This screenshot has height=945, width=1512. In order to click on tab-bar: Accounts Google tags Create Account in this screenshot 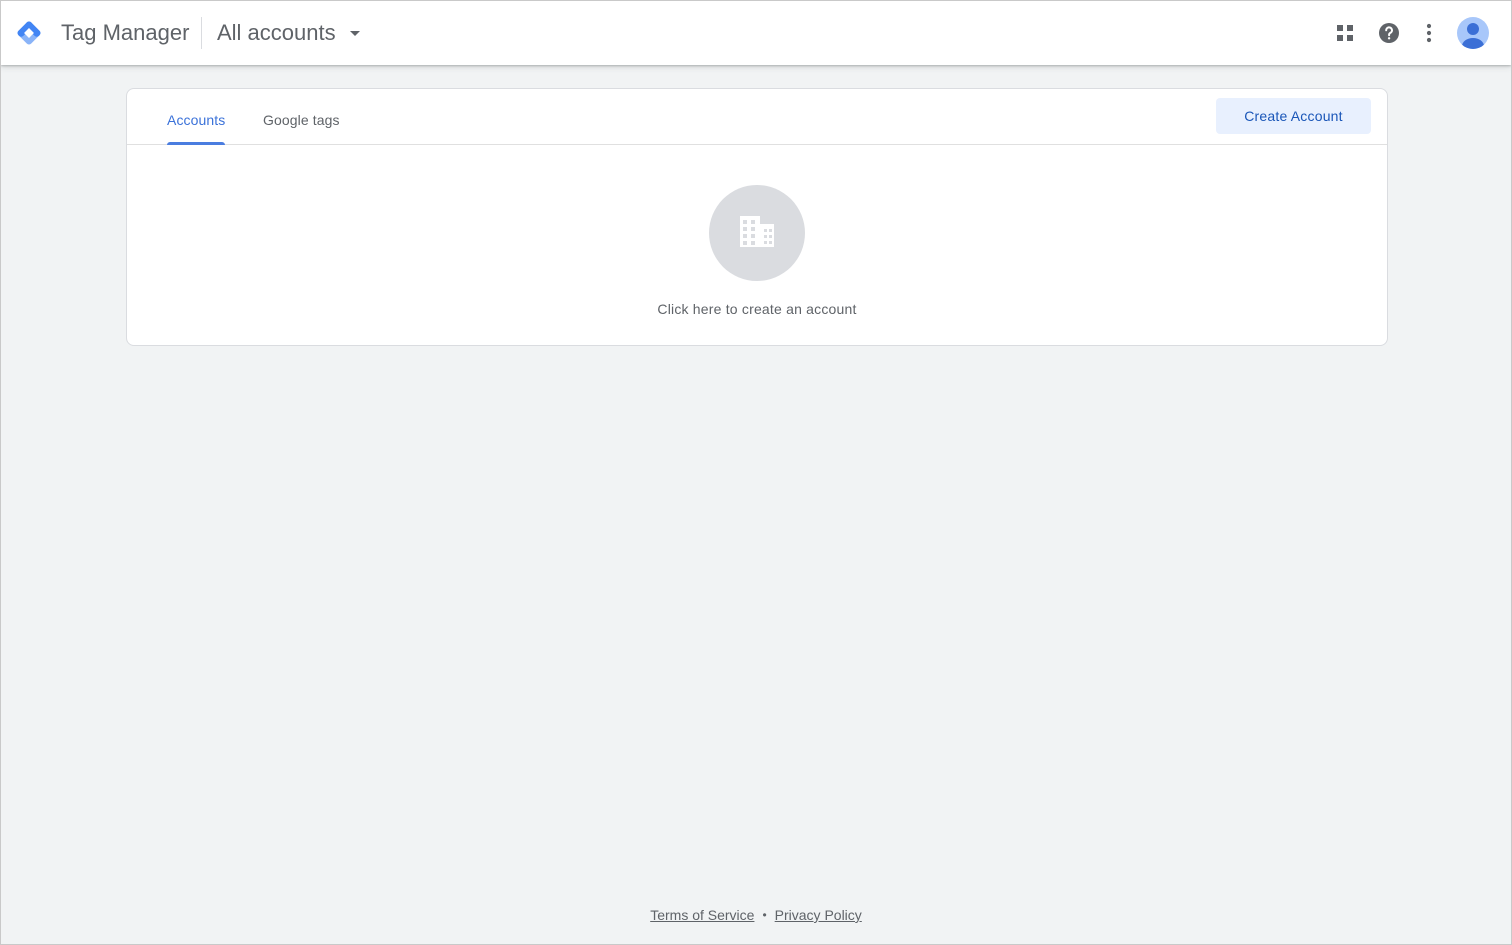, I will do `click(757, 117)`.